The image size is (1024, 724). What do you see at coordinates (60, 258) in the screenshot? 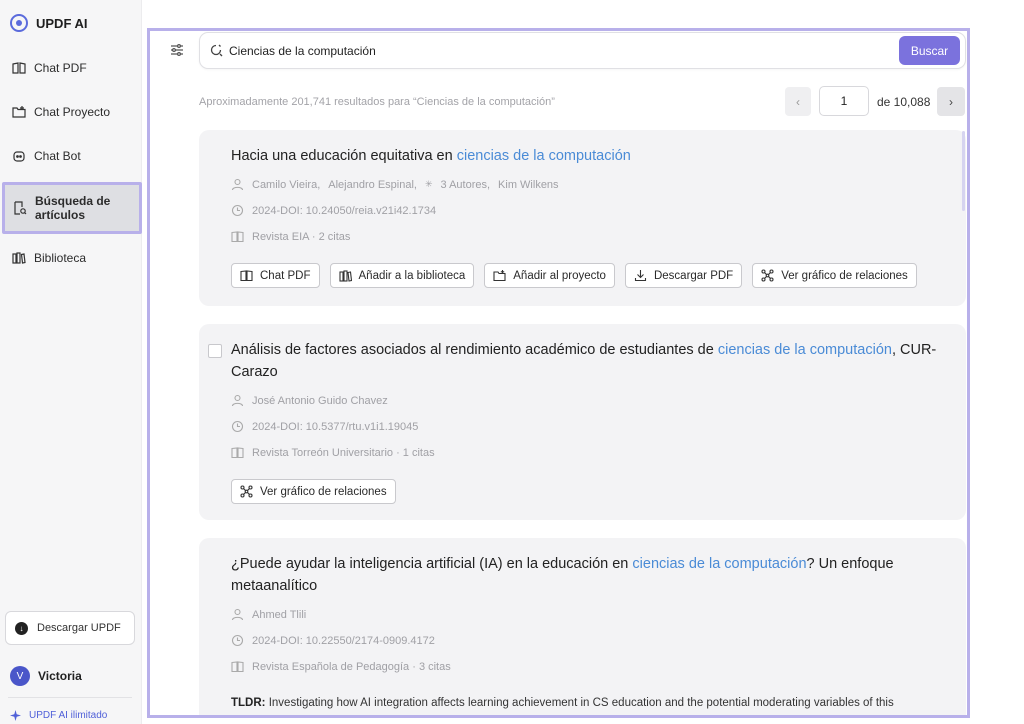
I see `sidebar-item-label: Biblioteca` at bounding box center [60, 258].